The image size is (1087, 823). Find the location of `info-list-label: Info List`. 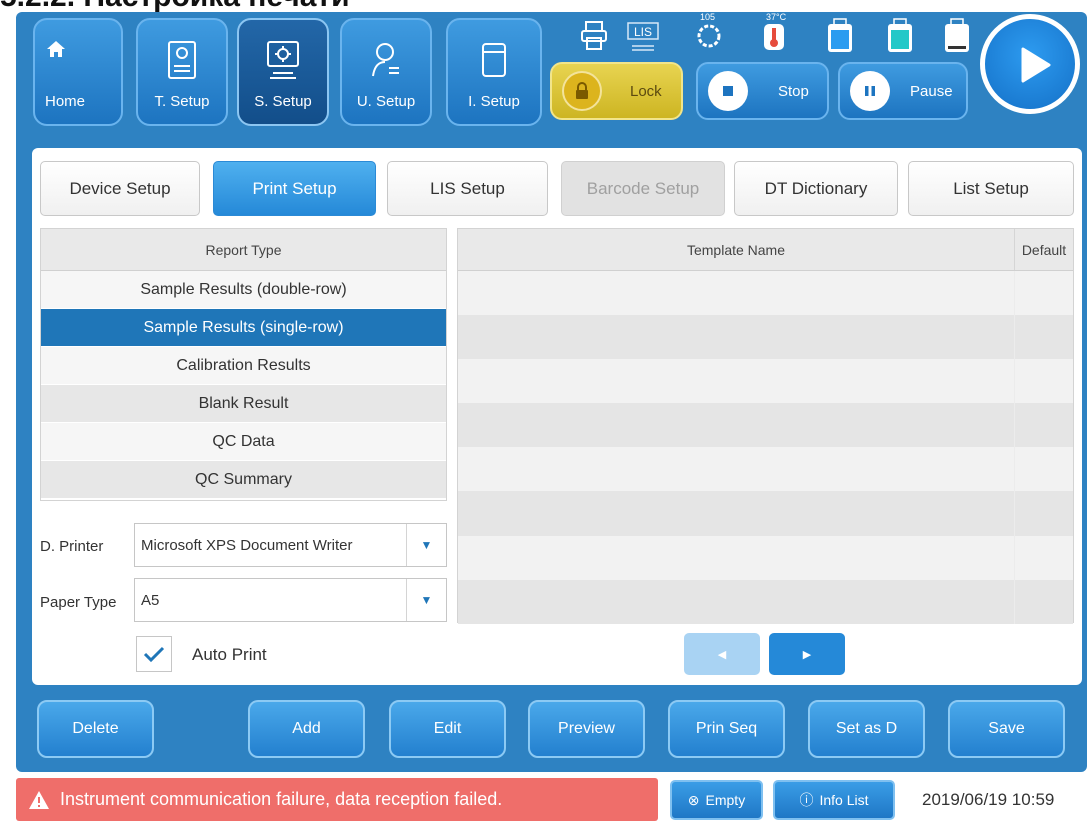

info-list-label: Info List is located at coordinates (844, 800).